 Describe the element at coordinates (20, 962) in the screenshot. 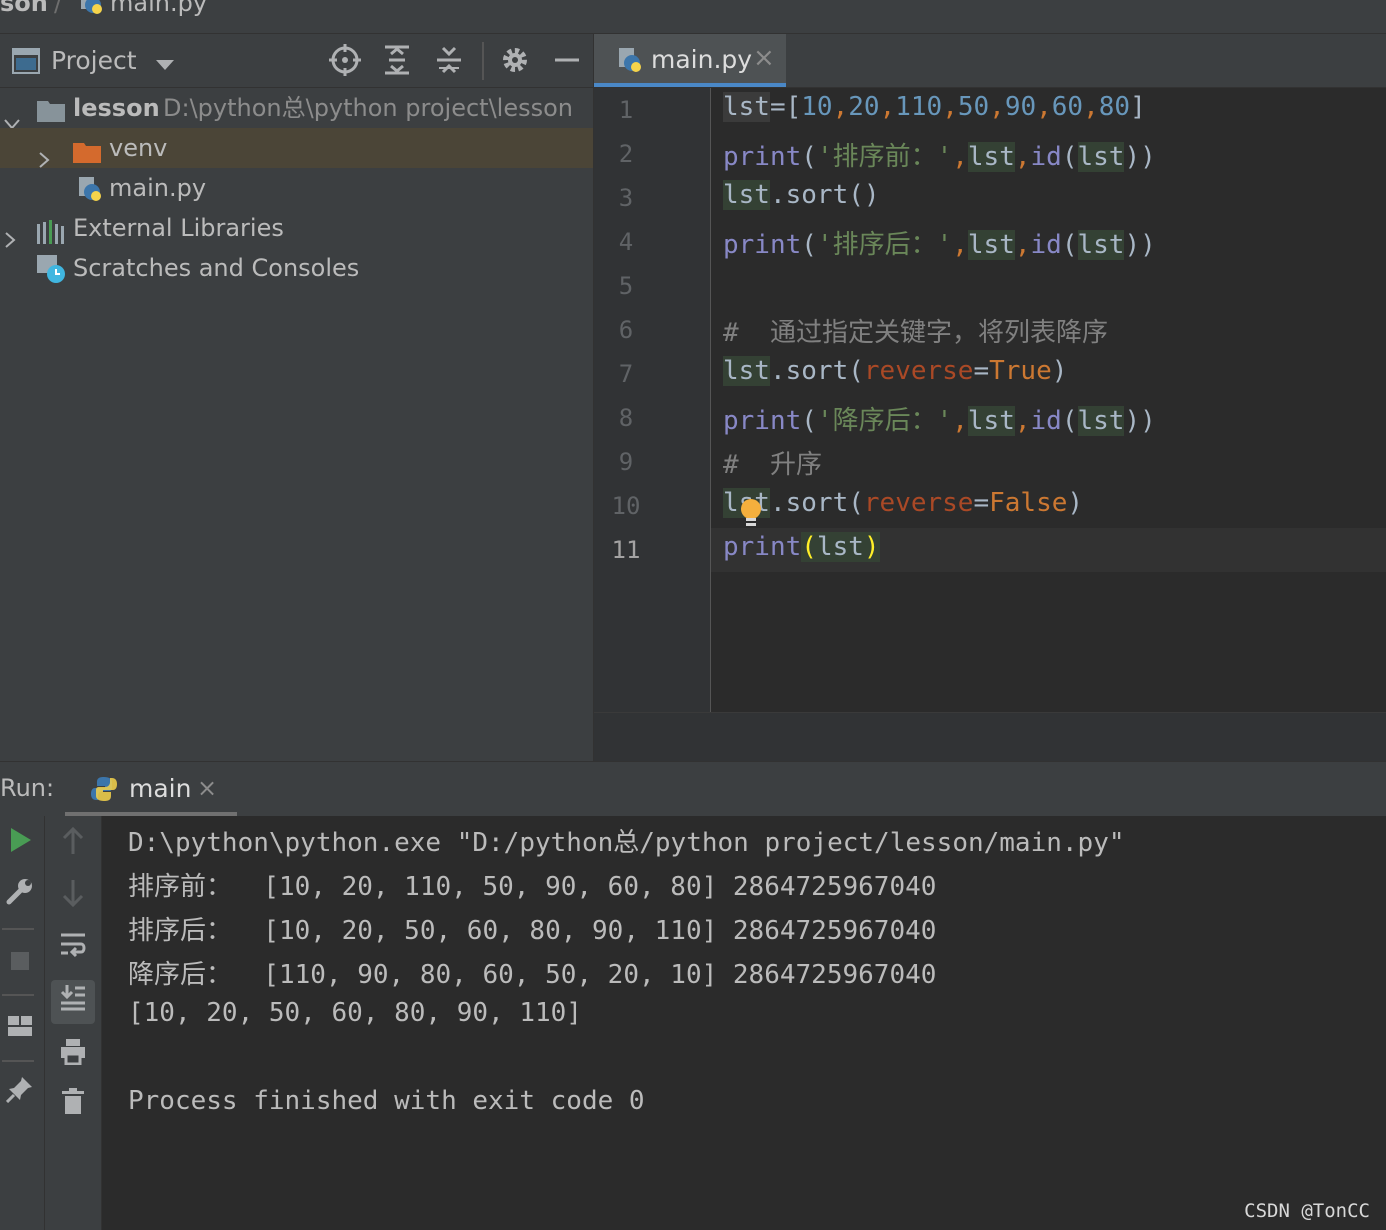

I see `stop-icon` at that location.